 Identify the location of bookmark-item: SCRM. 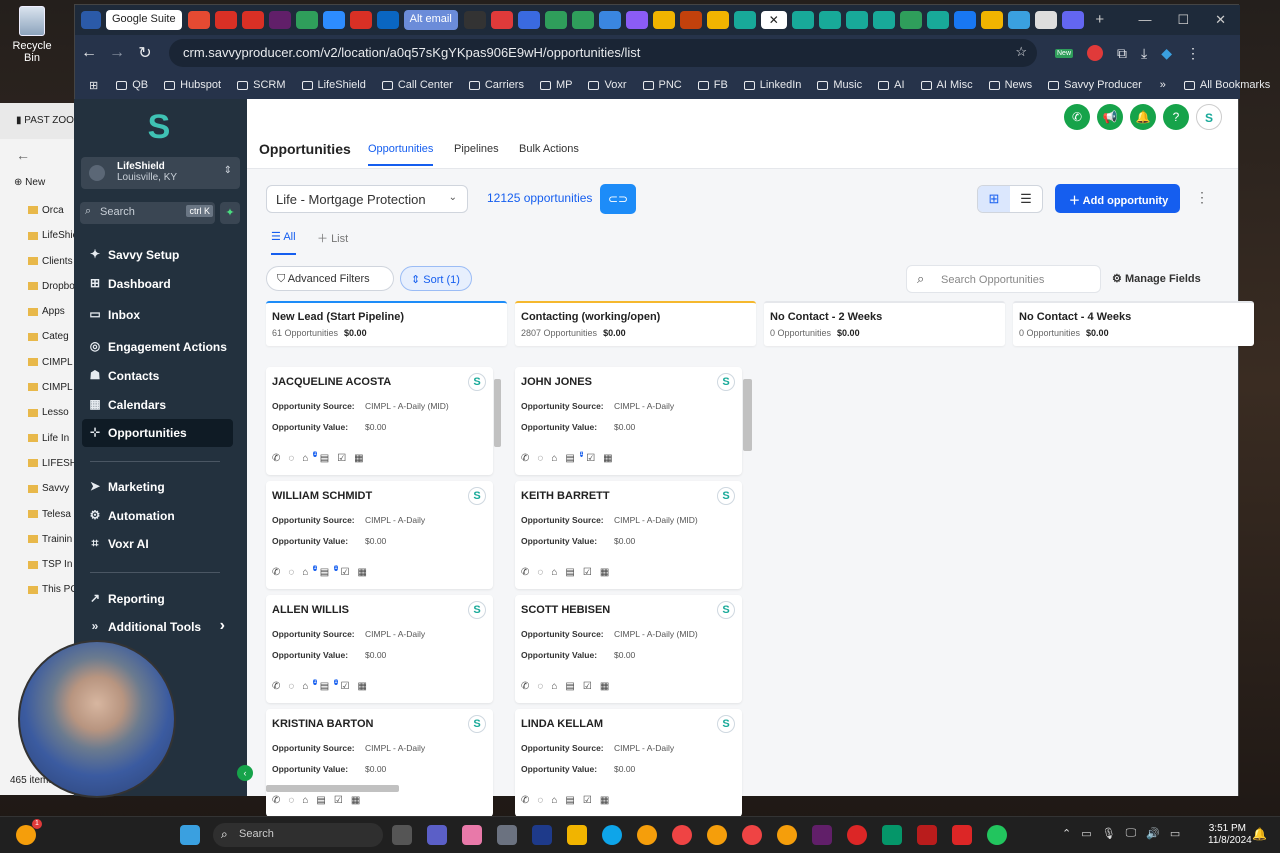
(261, 85).